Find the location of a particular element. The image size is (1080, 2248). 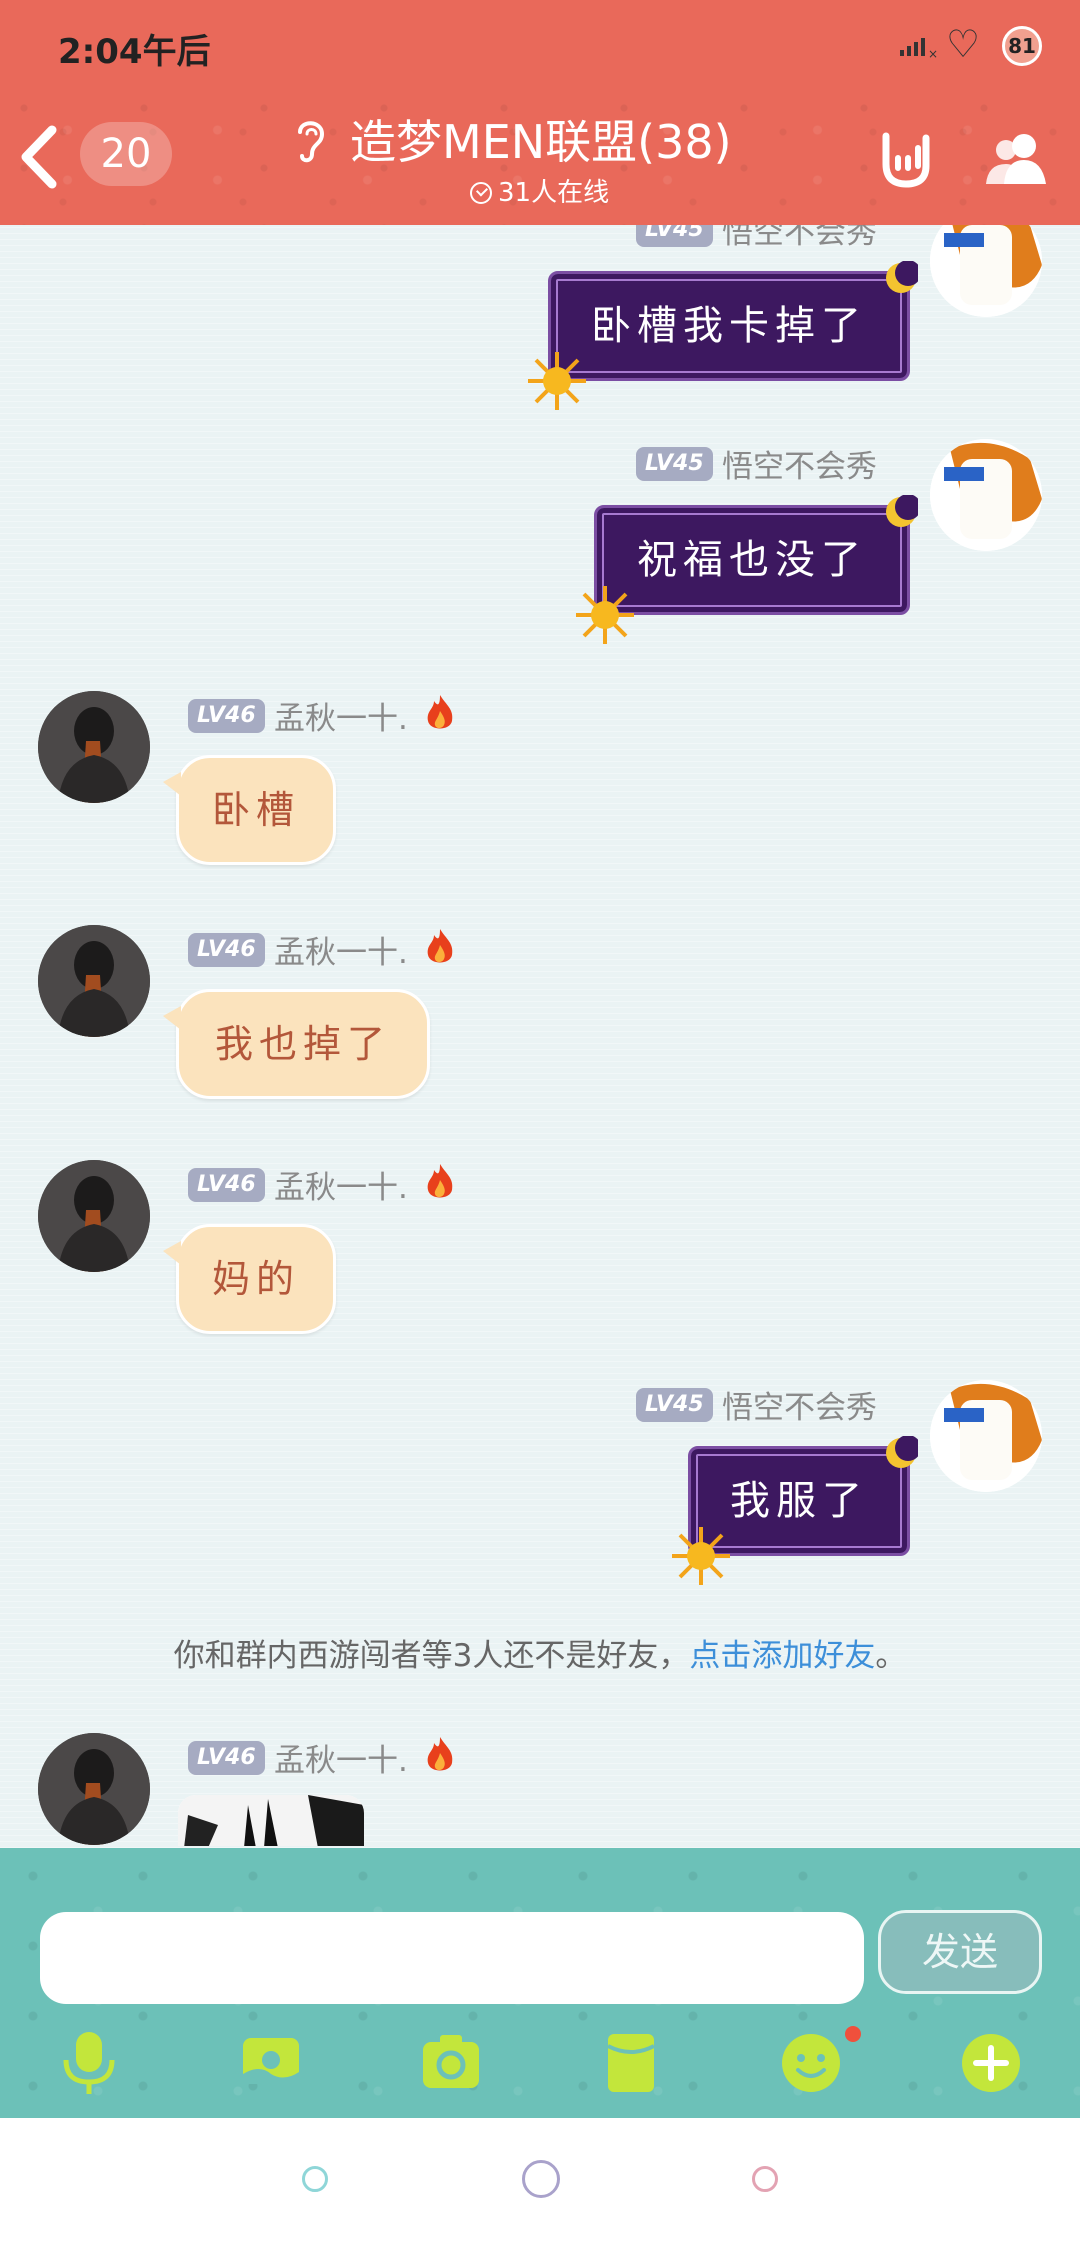

nav-recents-button is located at coordinates (765, 2179).